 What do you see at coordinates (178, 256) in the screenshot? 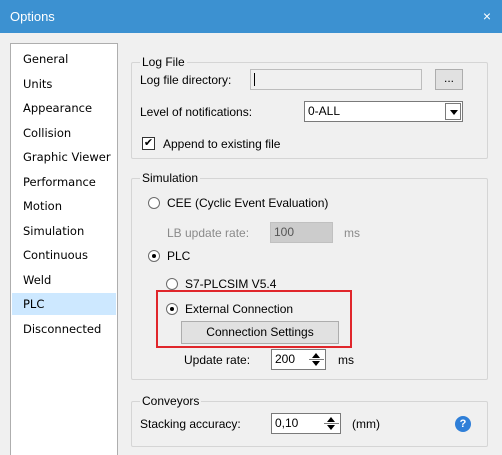
I see `plc-label: PLC` at bounding box center [178, 256].